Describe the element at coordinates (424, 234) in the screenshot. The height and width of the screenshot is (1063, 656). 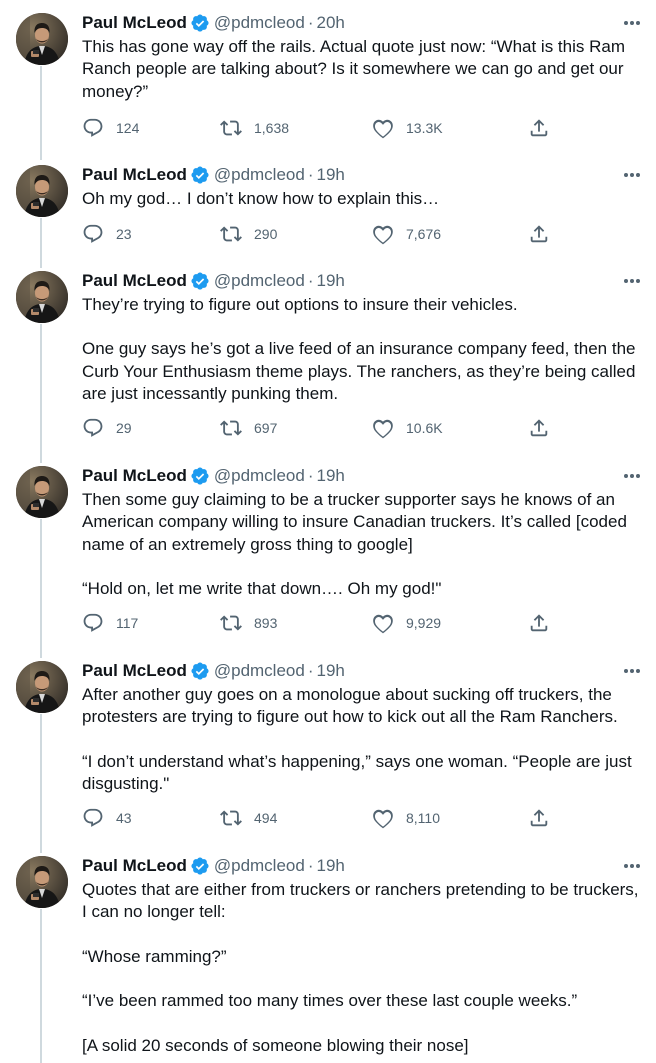
I see `likes-count: 7,676` at that location.